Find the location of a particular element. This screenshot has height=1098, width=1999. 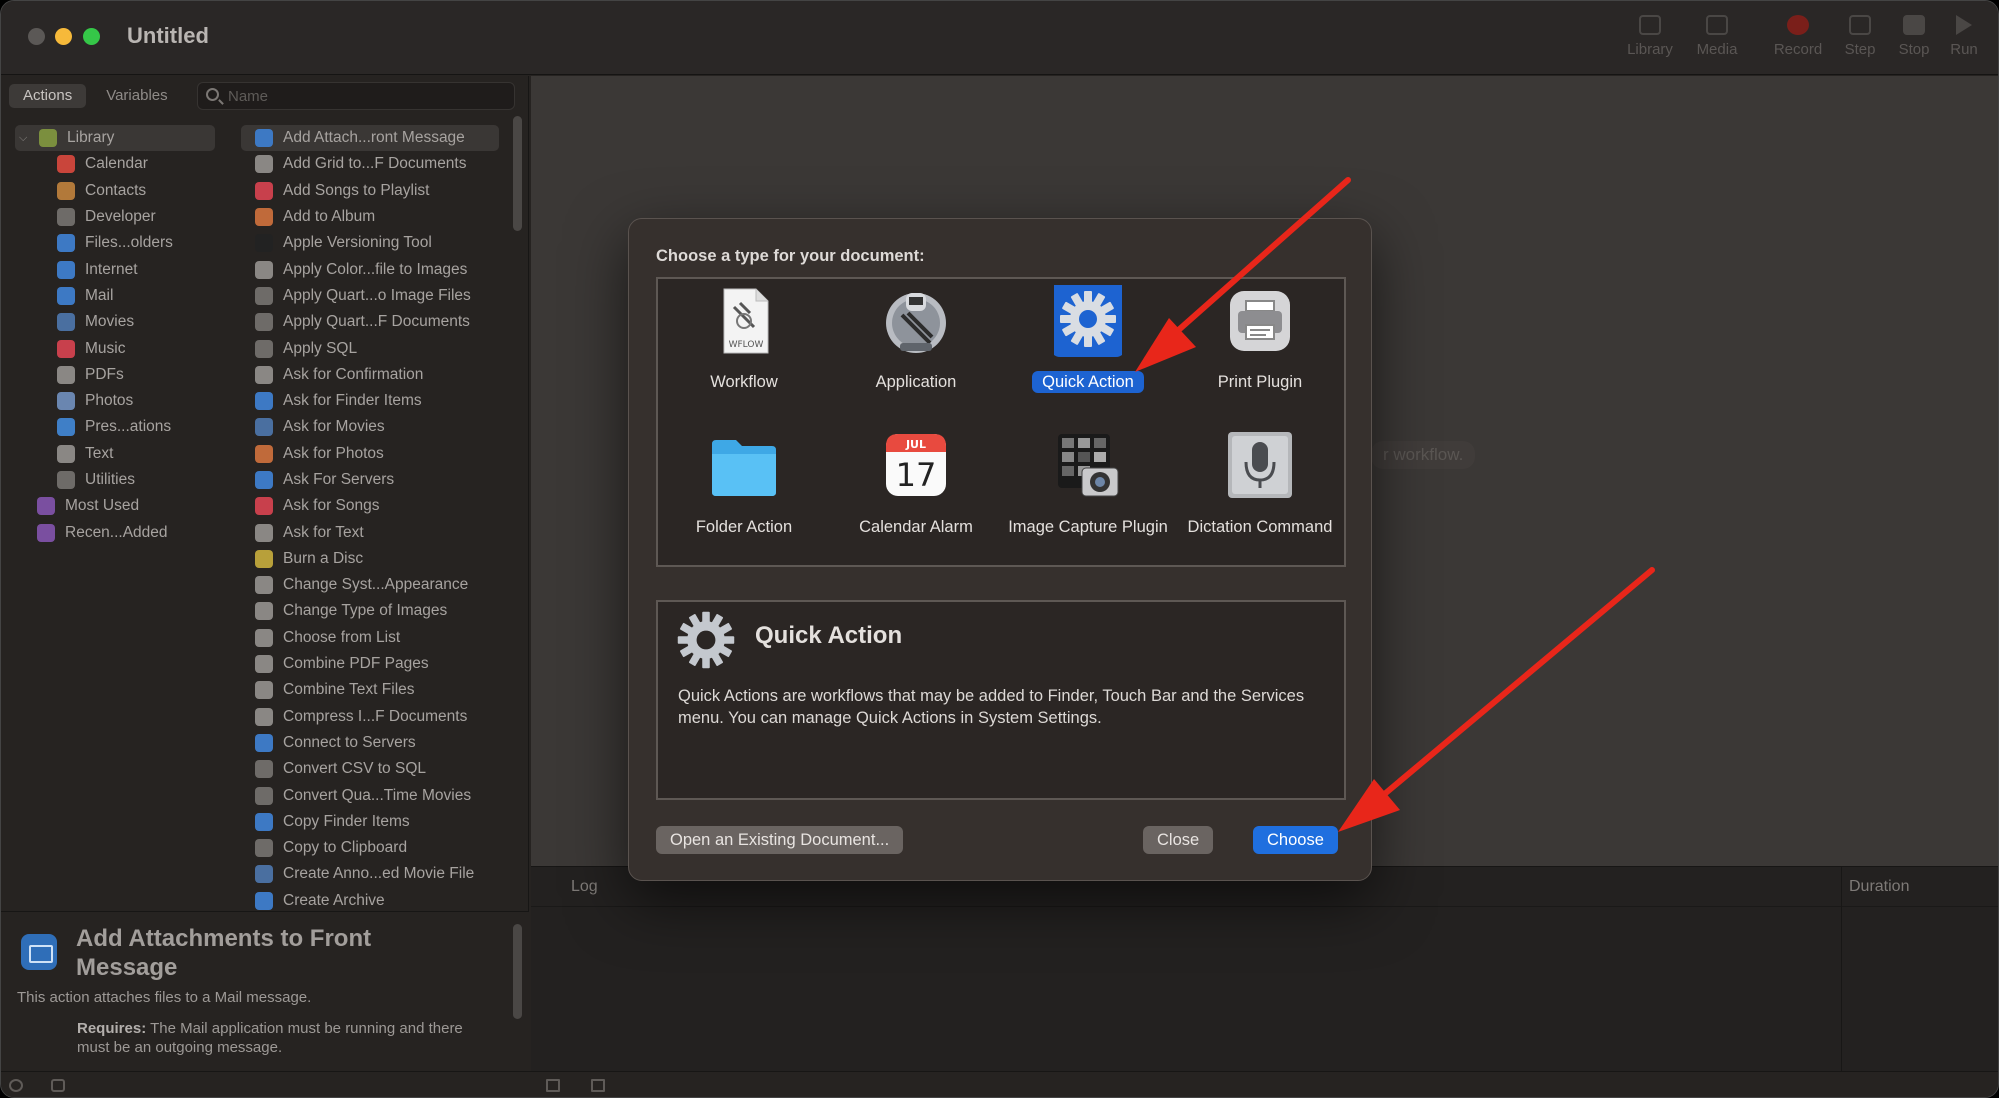

library-item-utilities: Utilities is located at coordinates (115, 480).